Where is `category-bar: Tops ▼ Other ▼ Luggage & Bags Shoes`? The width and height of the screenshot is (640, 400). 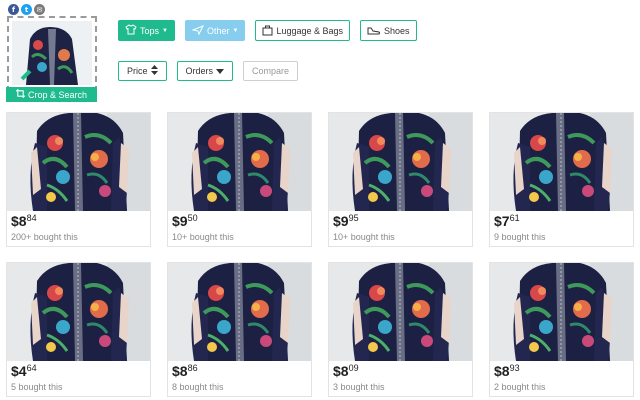 category-bar: Tops ▼ Other ▼ Luggage & Bags Shoes is located at coordinates (267, 30).